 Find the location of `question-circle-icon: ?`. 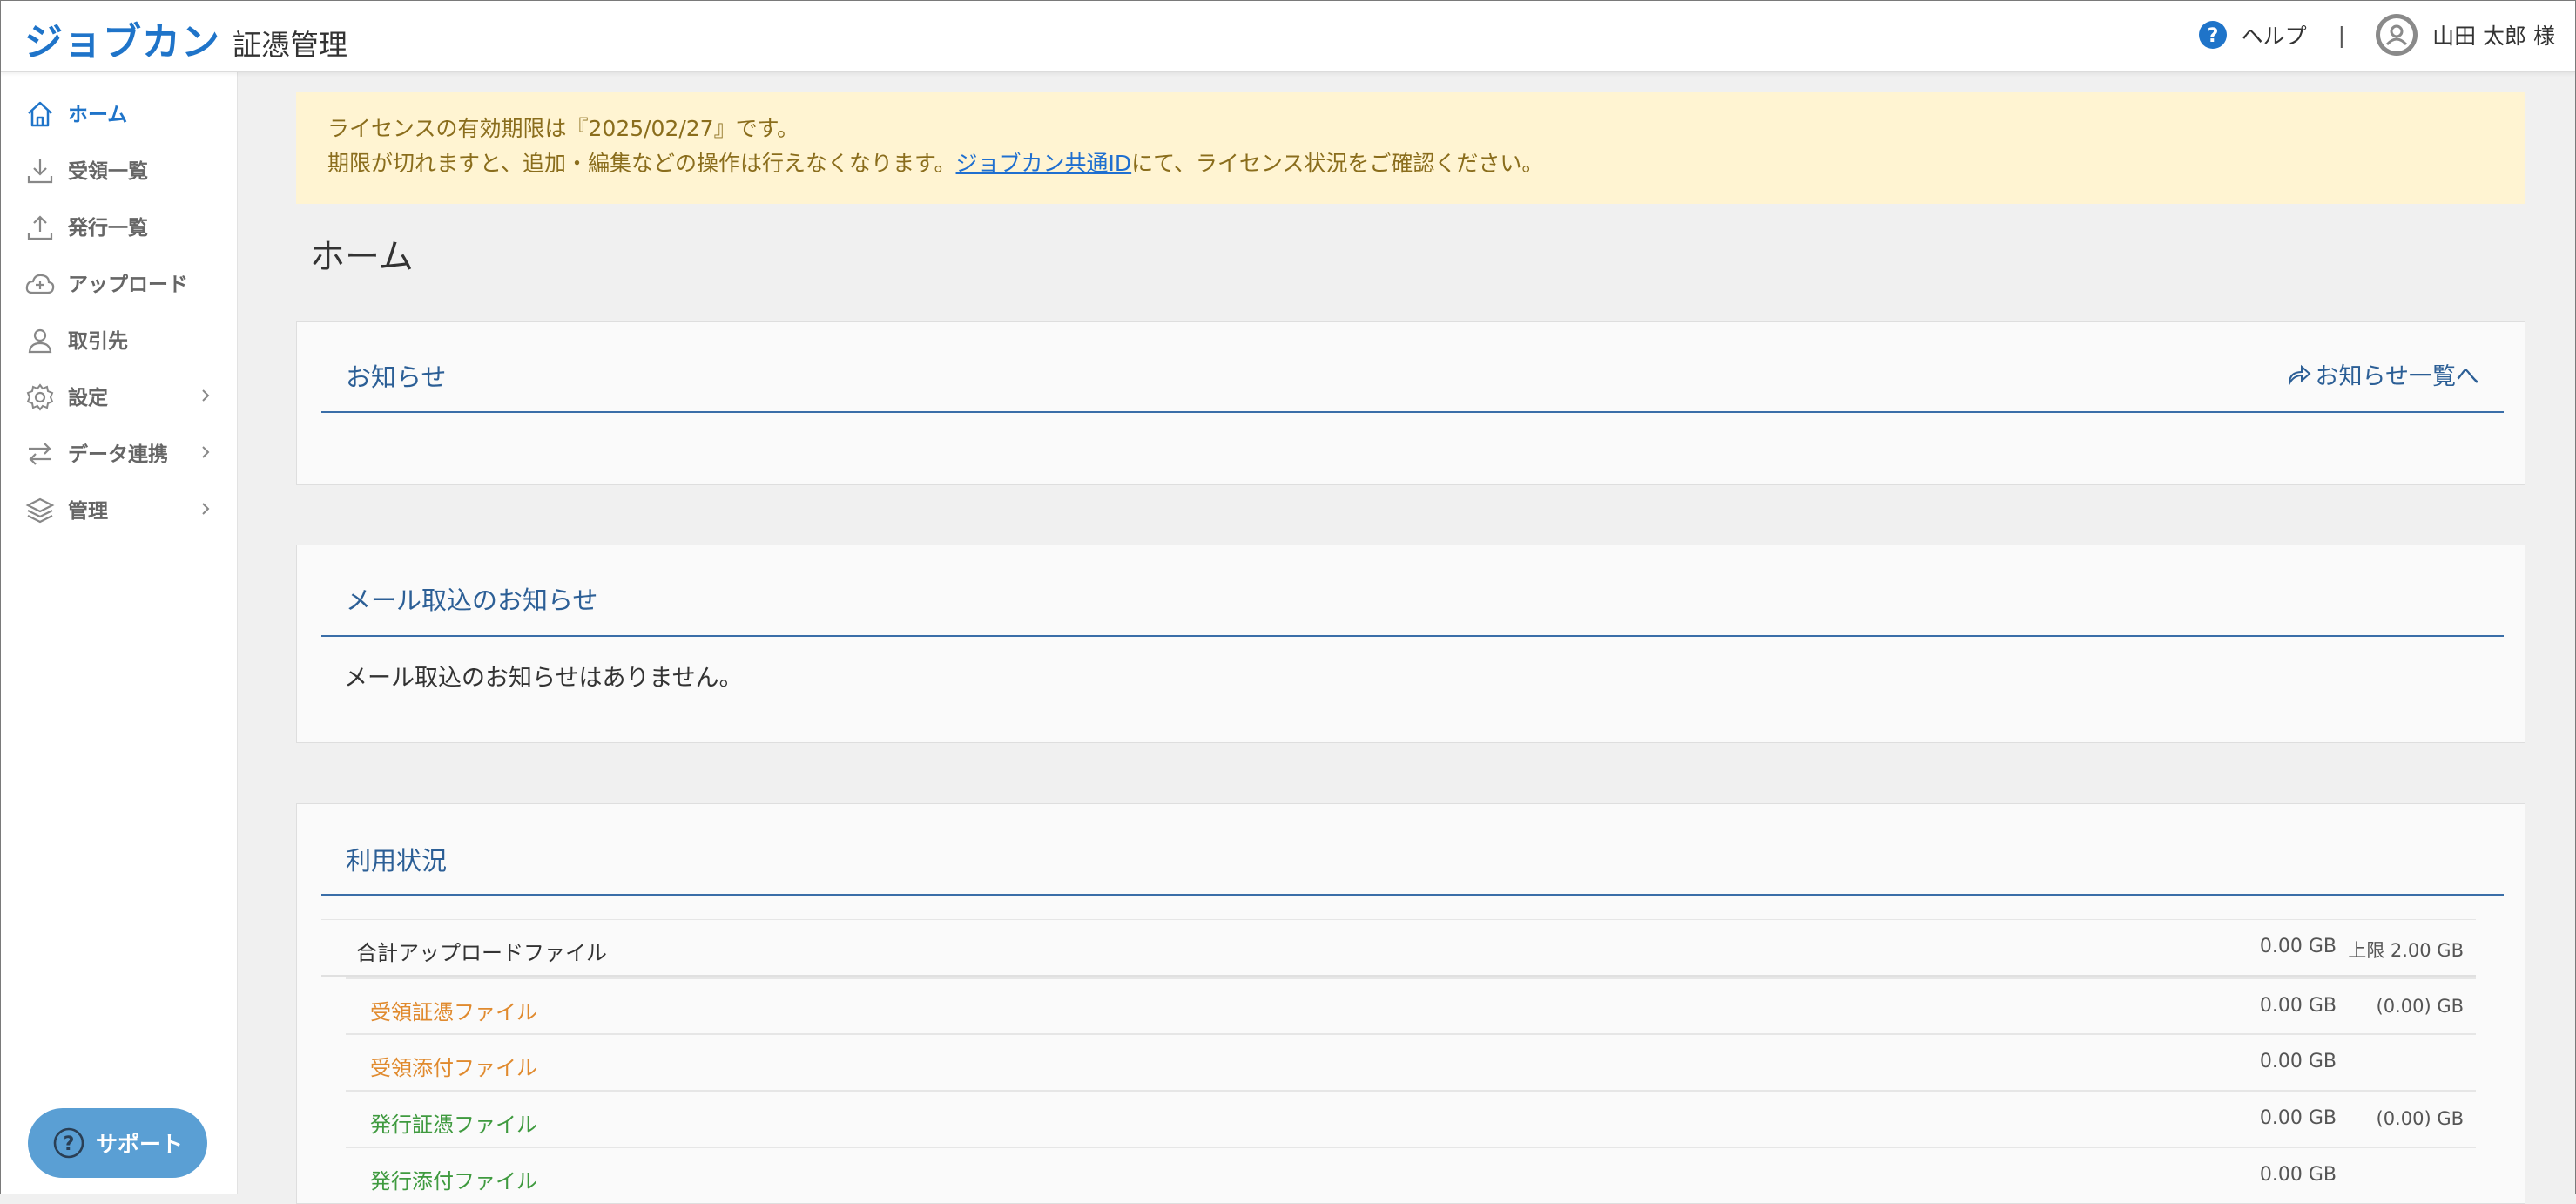

question-circle-icon: ? is located at coordinates (69, 1143).